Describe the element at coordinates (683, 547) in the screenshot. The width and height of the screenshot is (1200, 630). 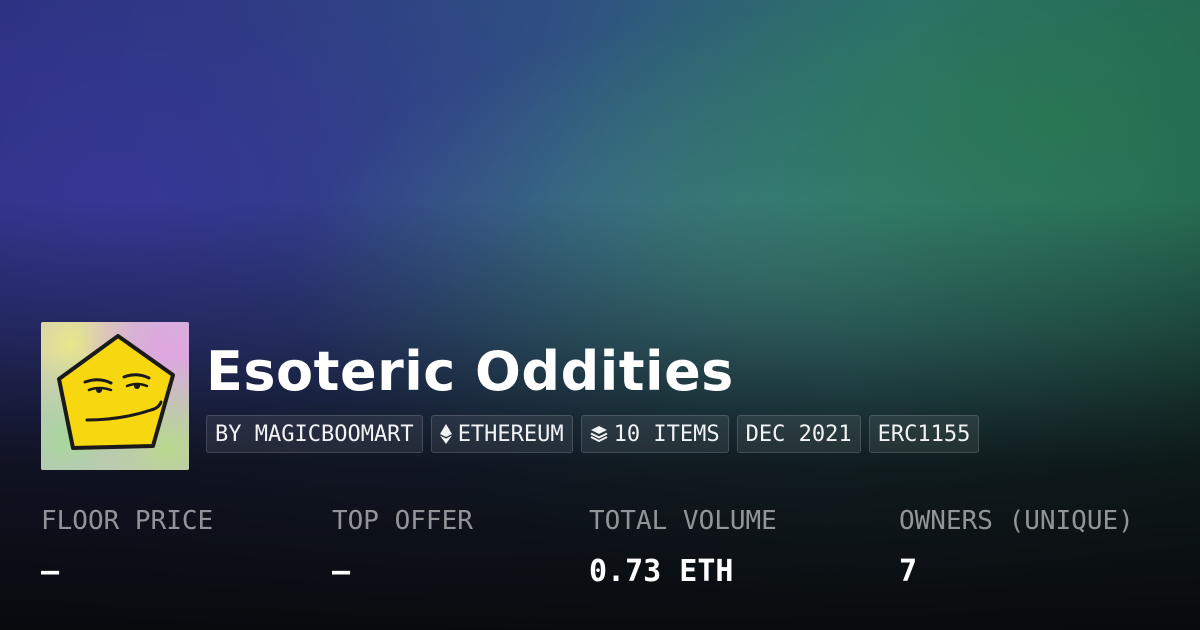
I see `stat-total-volume: TOTAL VOLUME 0.73 ETH` at that location.